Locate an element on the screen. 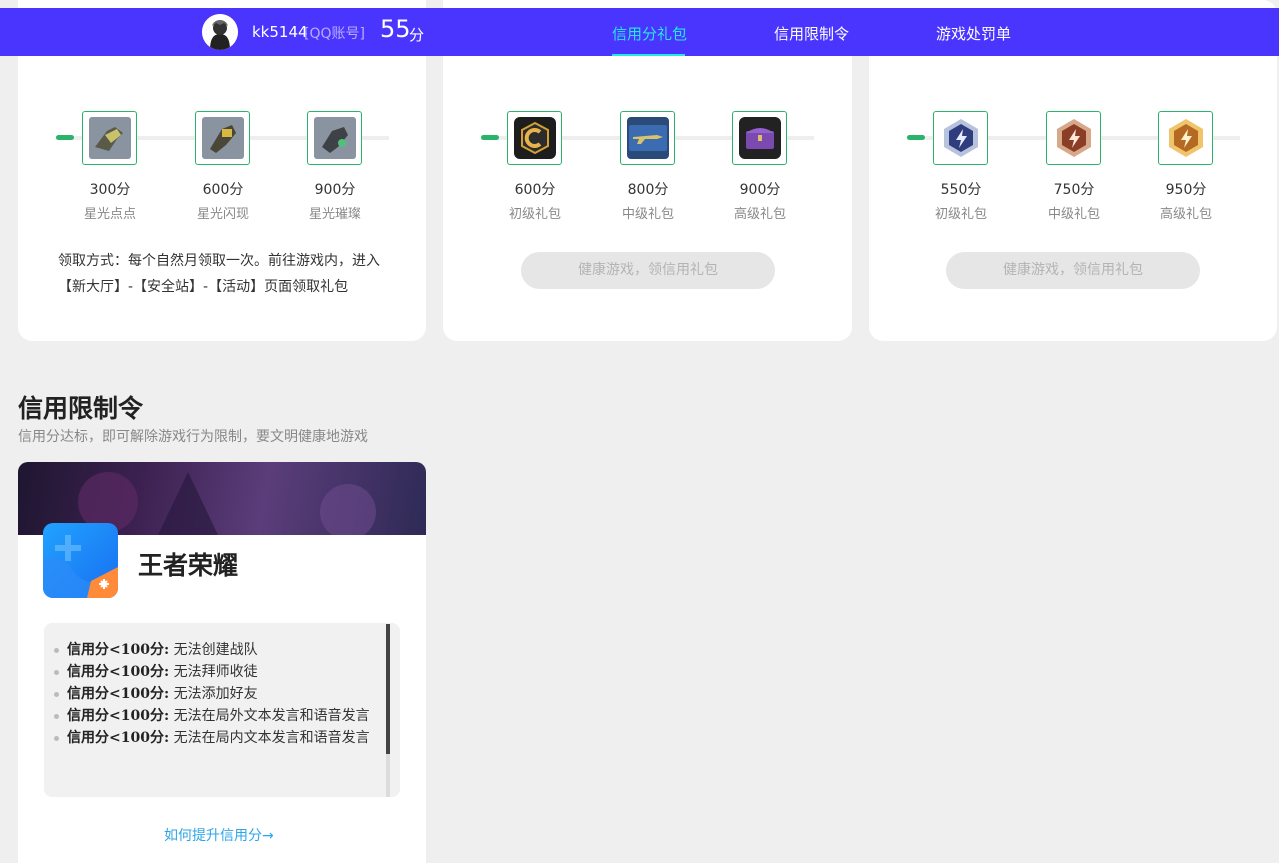  rules-scrollbar is located at coordinates (388, 710).